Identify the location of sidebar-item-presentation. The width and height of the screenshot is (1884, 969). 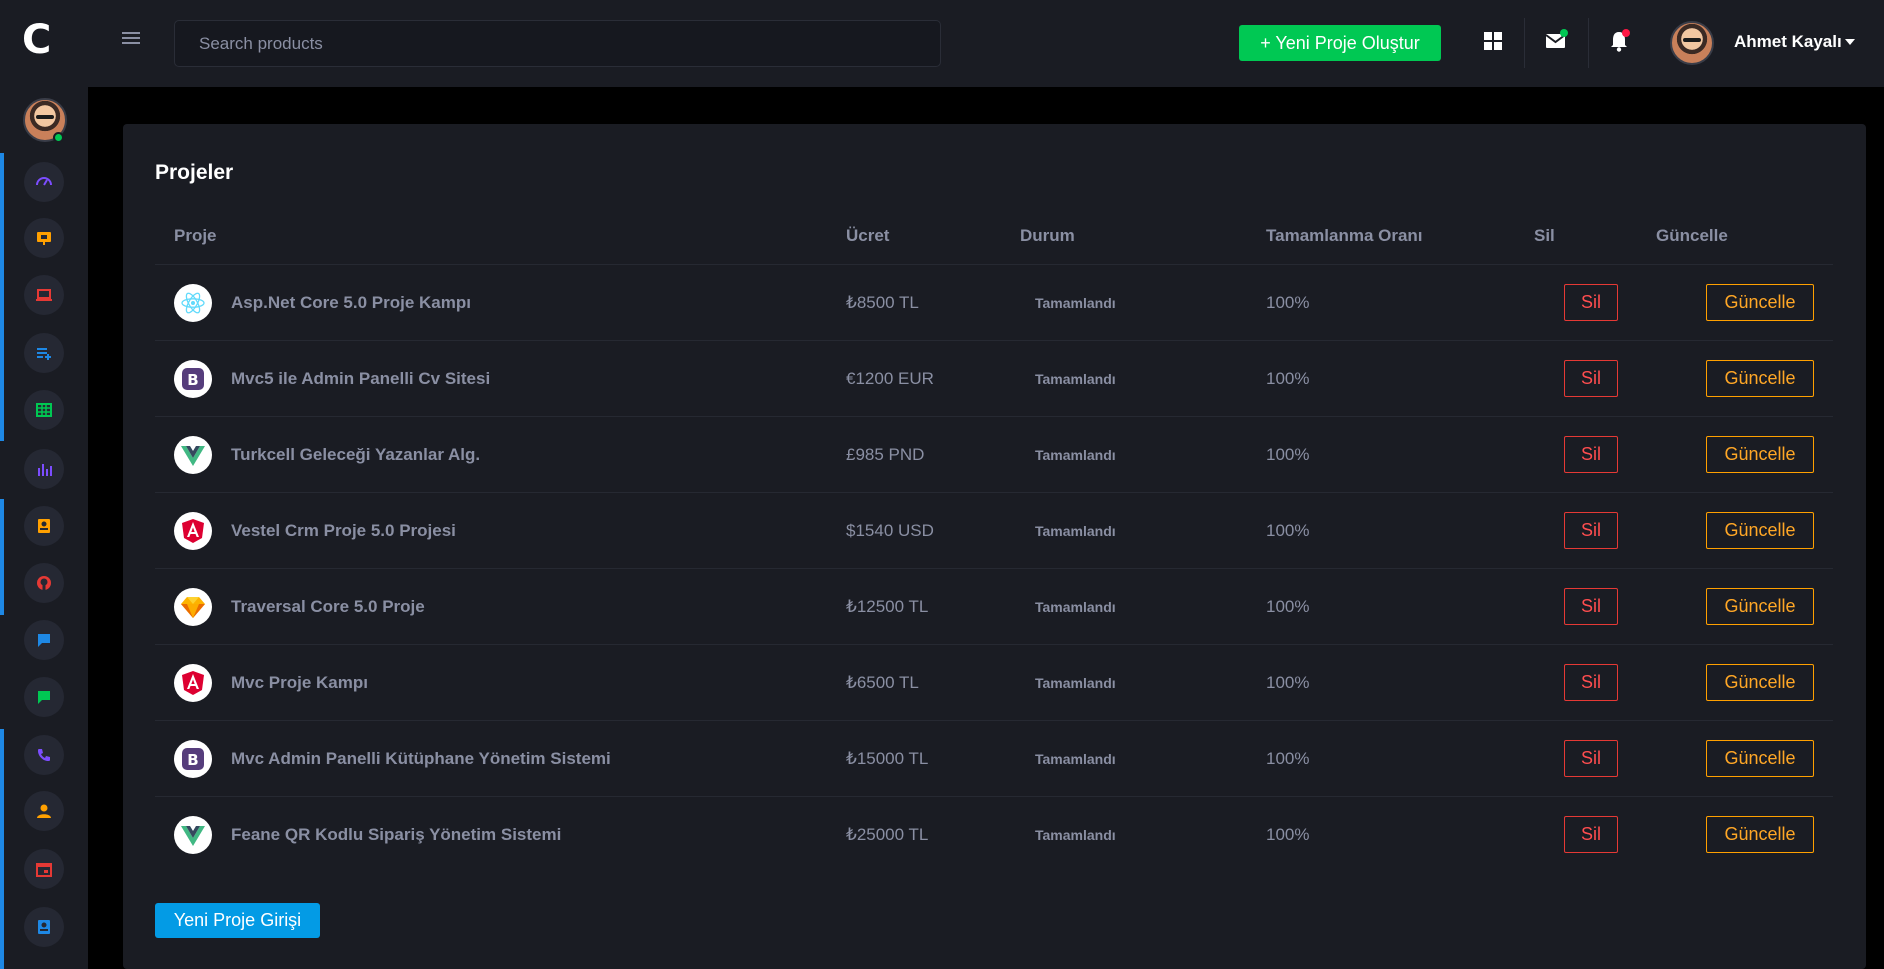
(58, 238).